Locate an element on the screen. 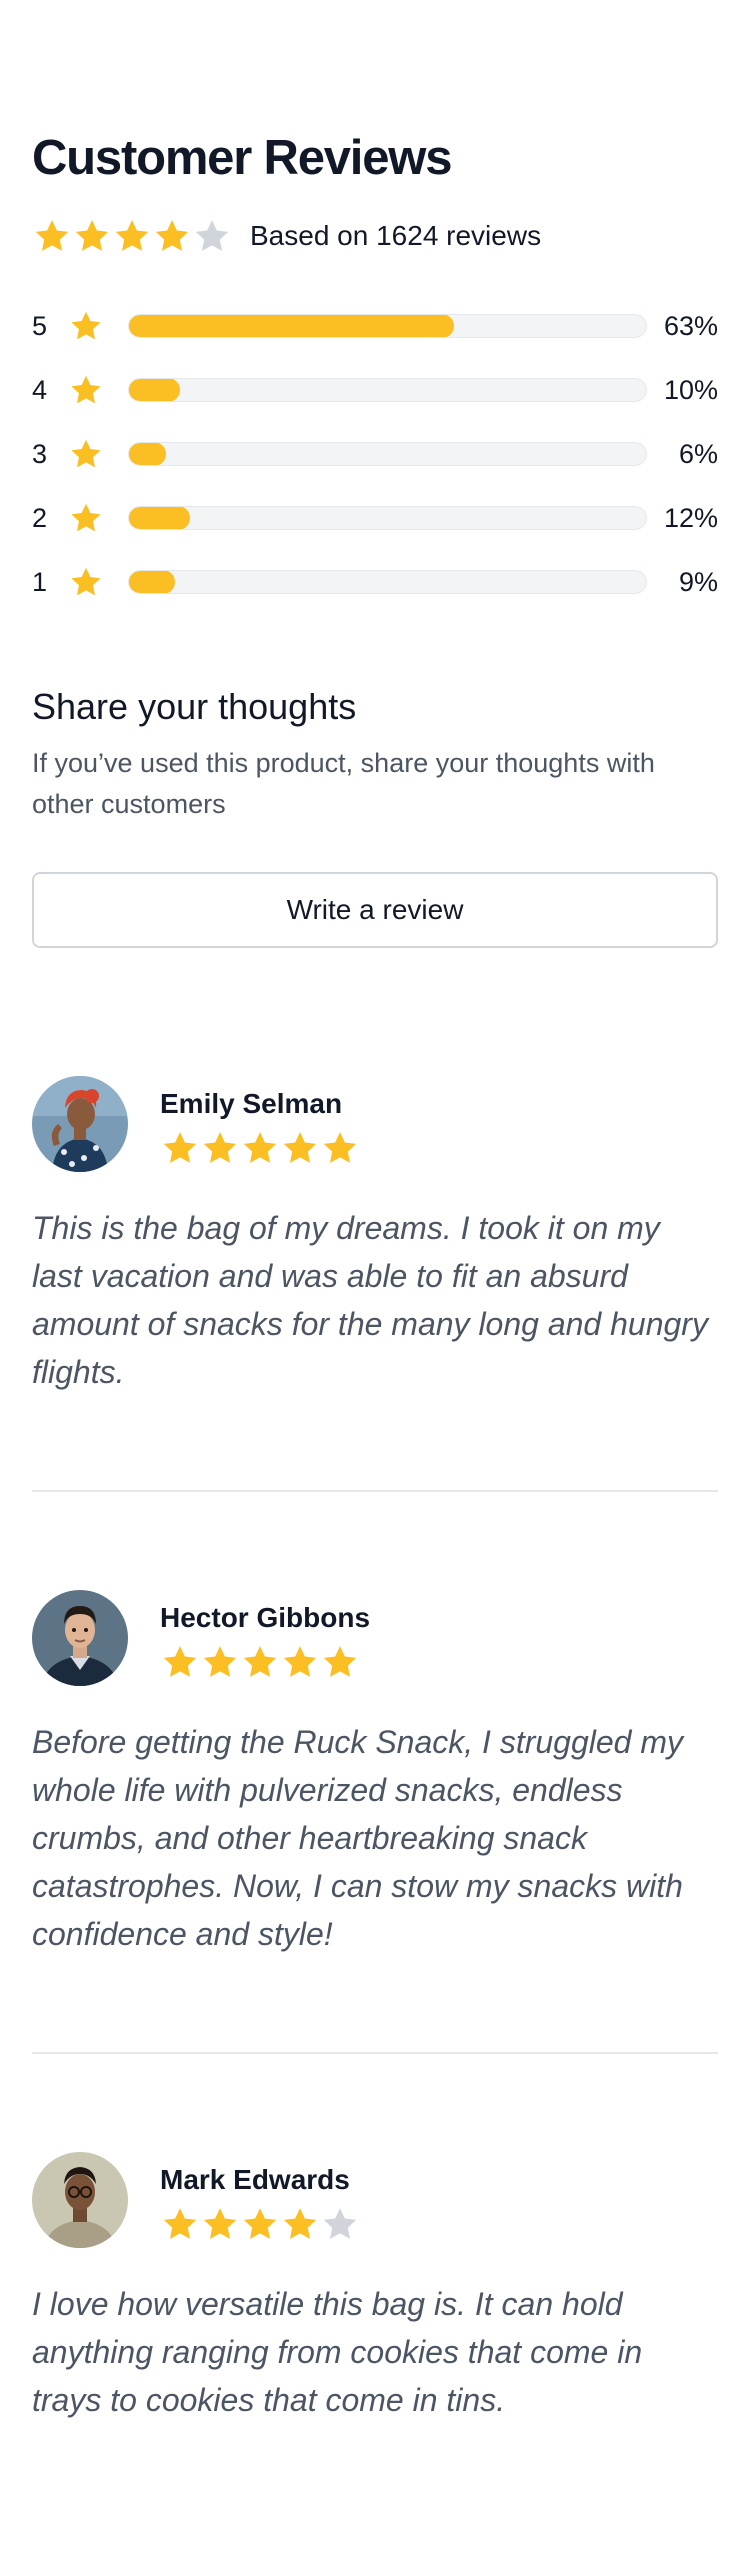 Image resolution: width=750 pixels, height=2552 pixels. rating-distribution-row: 3 6% is located at coordinates (375, 454).